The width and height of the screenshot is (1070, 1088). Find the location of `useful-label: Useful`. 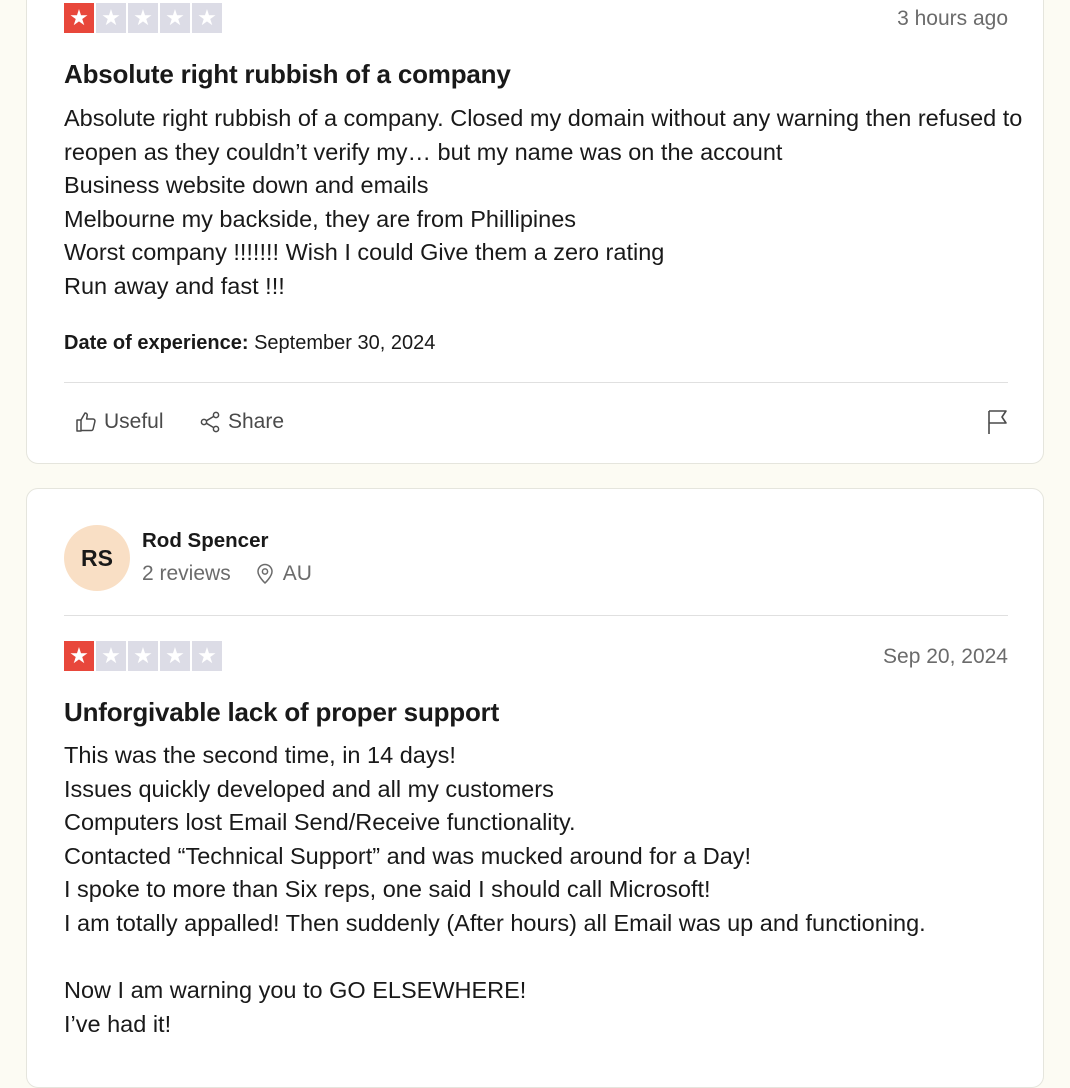

useful-label: Useful is located at coordinates (134, 421).